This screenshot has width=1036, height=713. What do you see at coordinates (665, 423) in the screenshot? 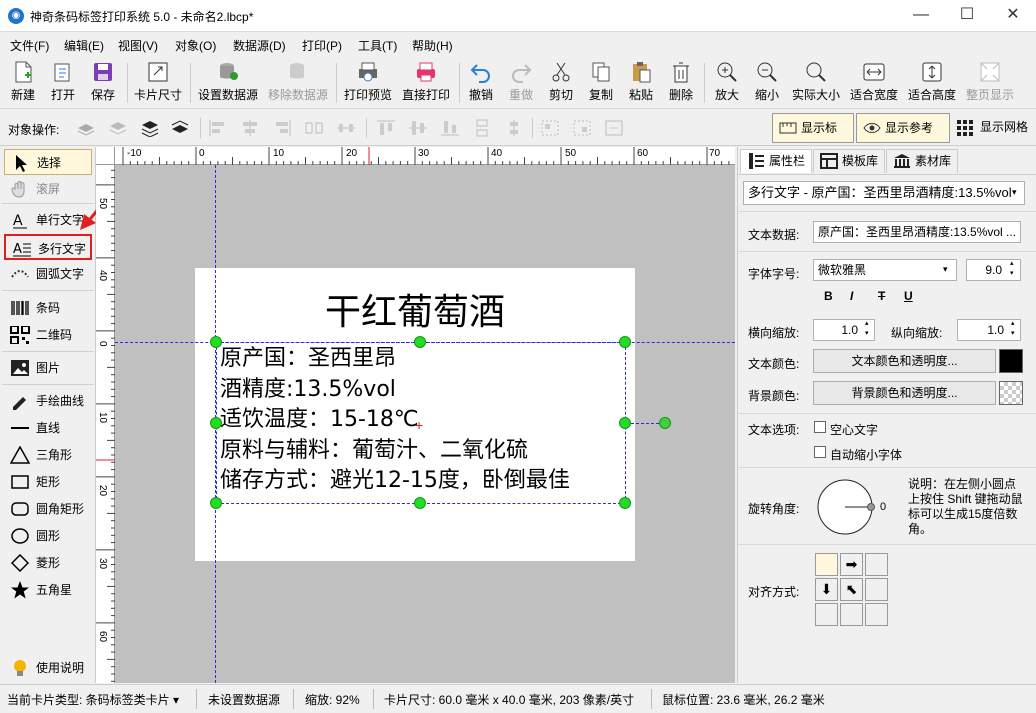
I see `rotate-handle` at bounding box center [665, 423].